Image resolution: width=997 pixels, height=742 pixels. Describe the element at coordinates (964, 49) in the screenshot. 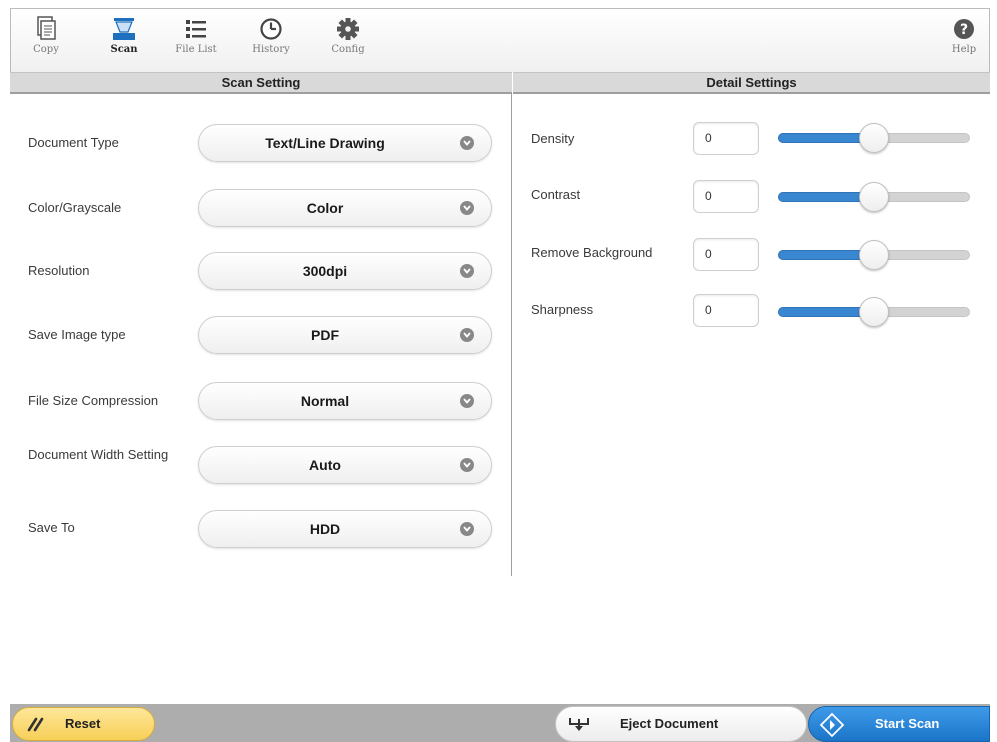

I see `help-label: Help` at that location.